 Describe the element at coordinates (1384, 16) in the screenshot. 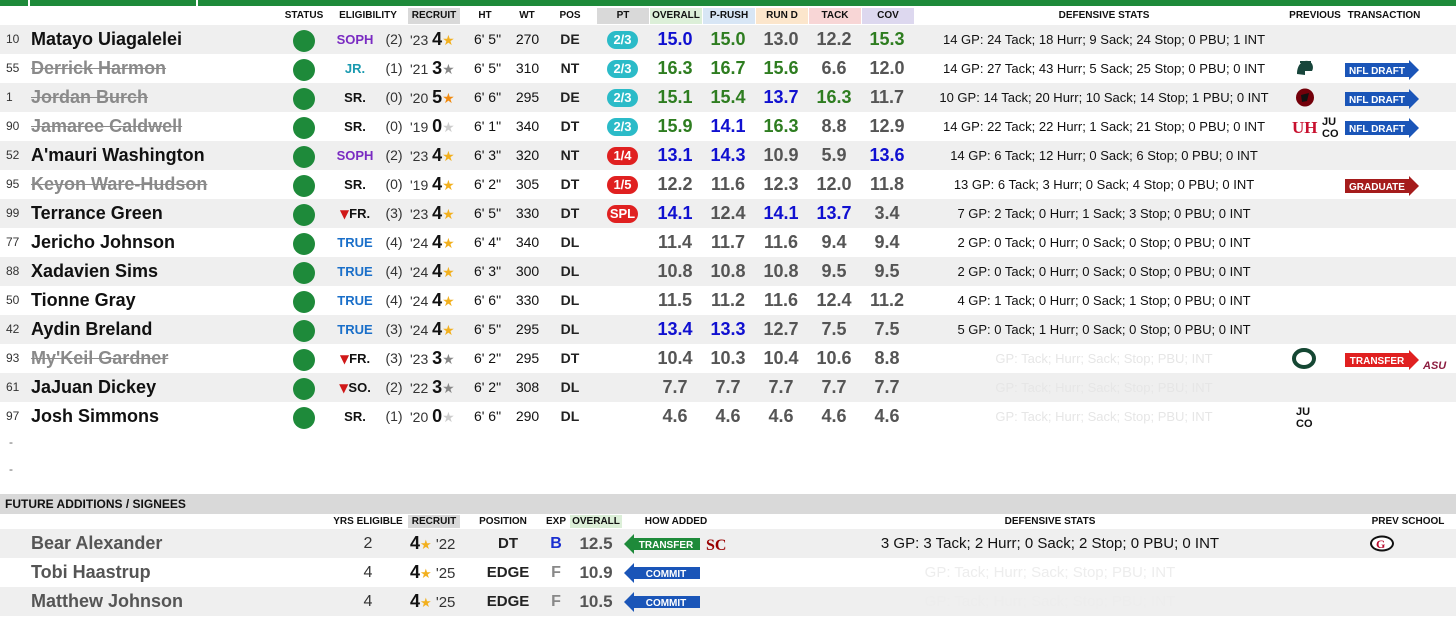

I see `header-transaction: TRANSACTION` at that location.